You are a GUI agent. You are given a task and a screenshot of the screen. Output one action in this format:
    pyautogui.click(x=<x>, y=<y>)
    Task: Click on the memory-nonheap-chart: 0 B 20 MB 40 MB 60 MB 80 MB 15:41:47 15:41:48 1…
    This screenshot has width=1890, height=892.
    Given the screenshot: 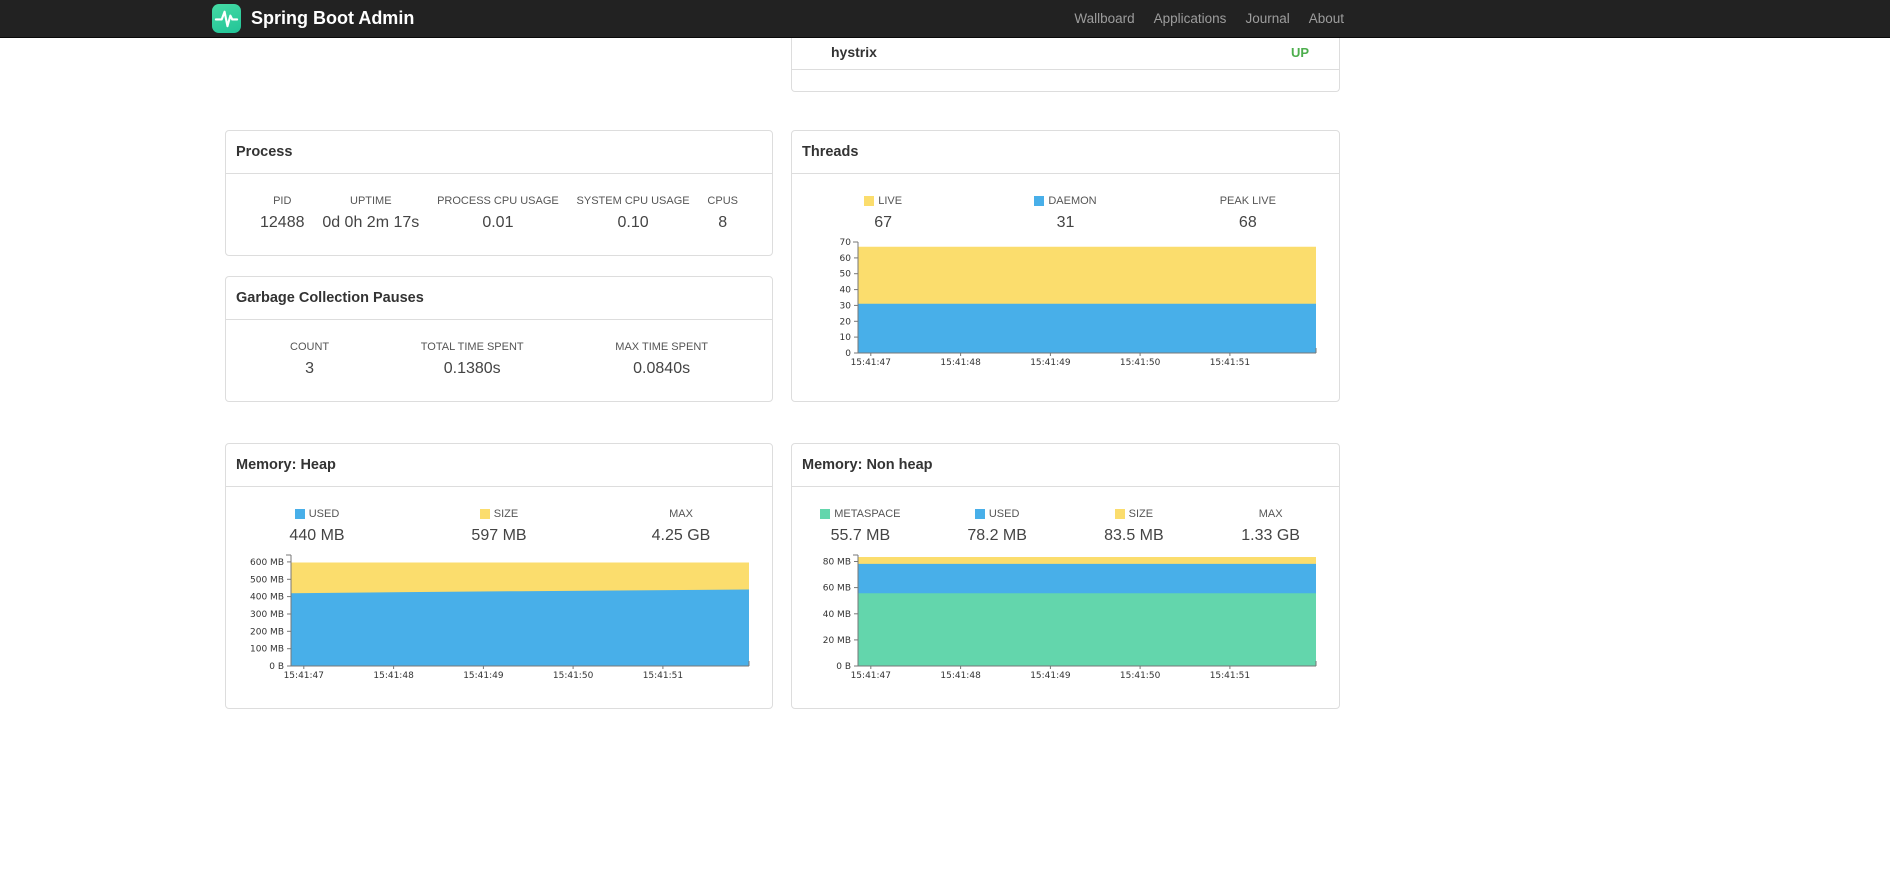 What is the action you would take?
    pyautogui.click(x=1065, y=629)
    